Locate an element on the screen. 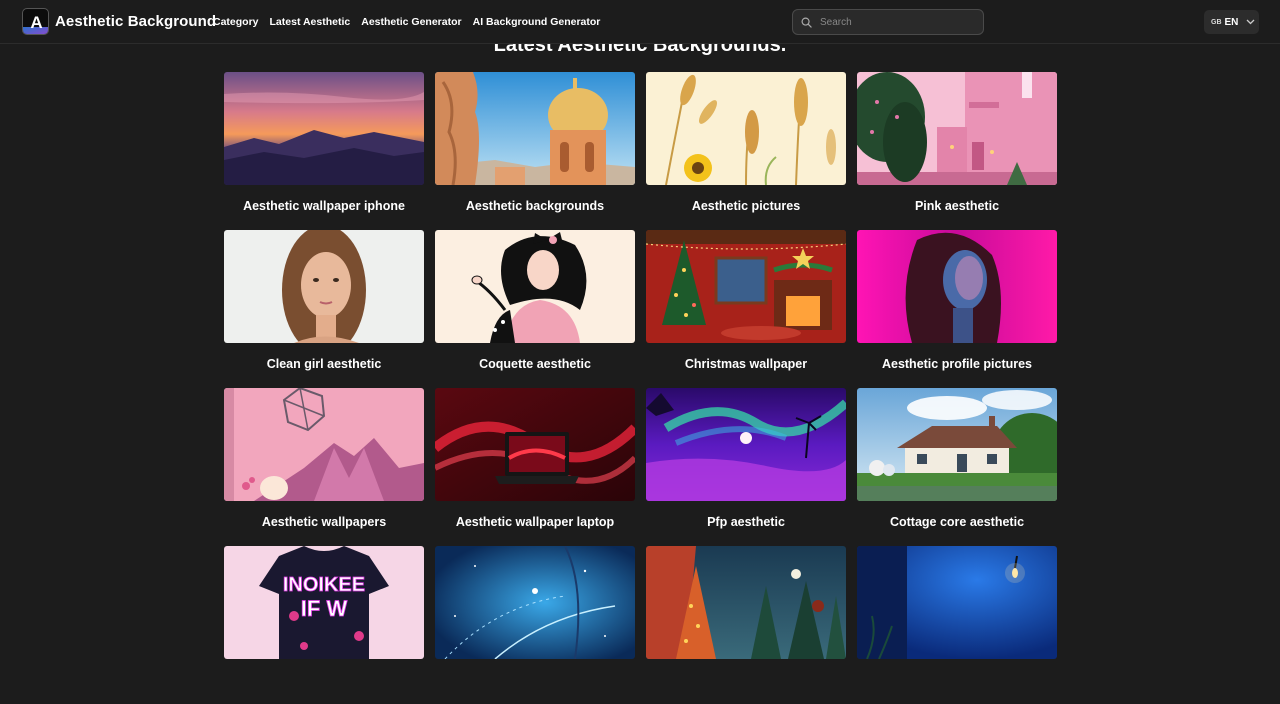  language-selector: GB EN is located at coordinates (1231, 22).